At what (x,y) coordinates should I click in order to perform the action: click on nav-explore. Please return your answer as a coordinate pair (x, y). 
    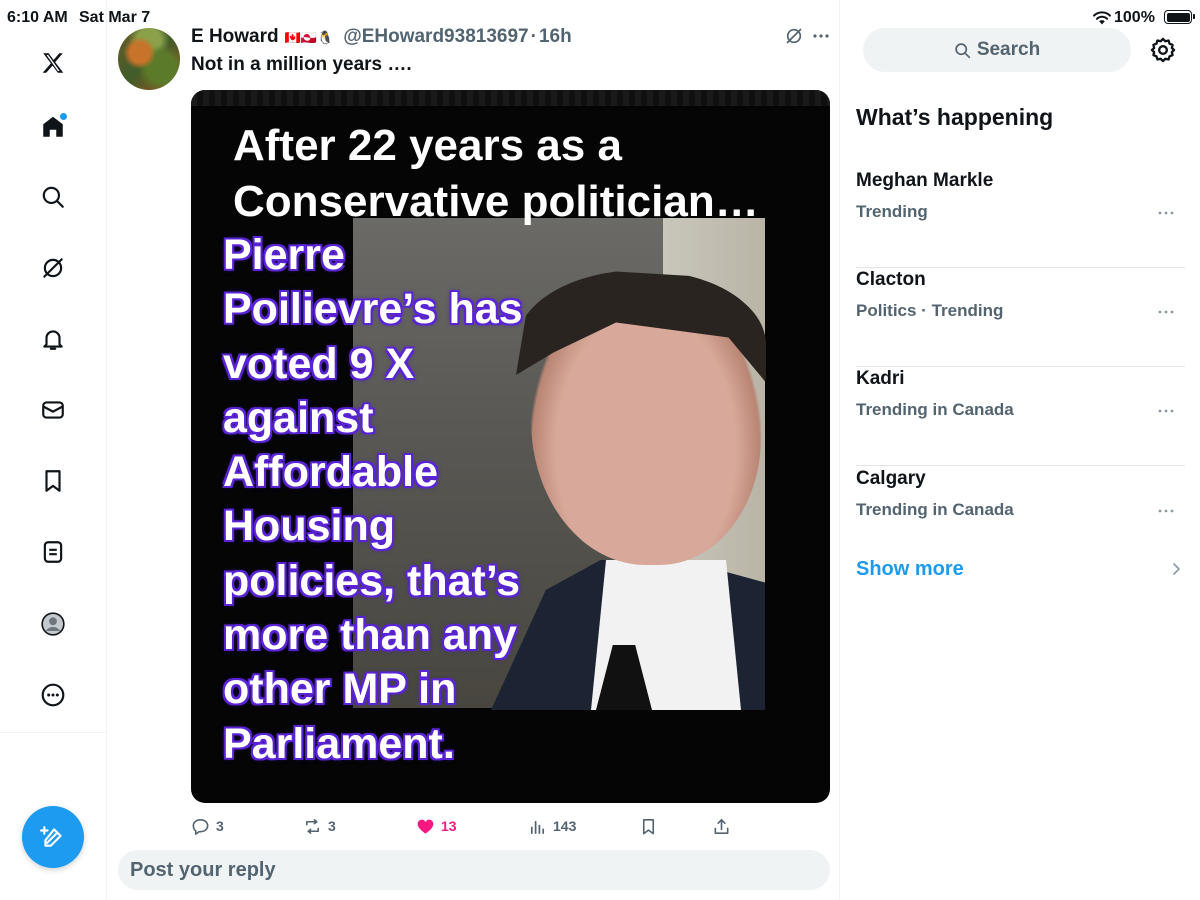
    Looking at the image, I should click on (53, 197).